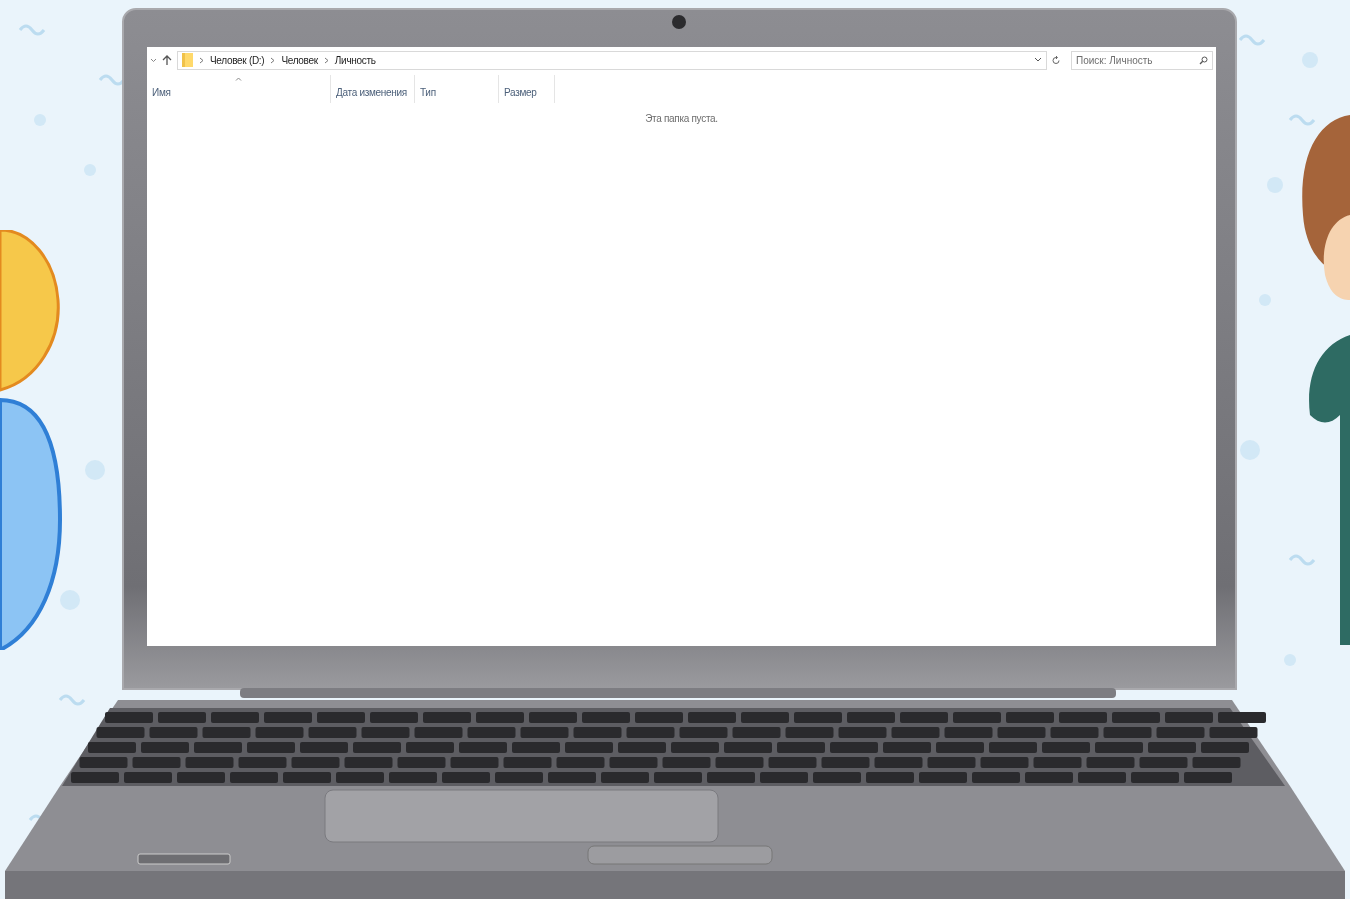 This screenshot has height=899, width=1350. What do you see at coordinates (167, 60) in the screenshot?
I see `up-arrow-icon` at bounding box center [167, 60].